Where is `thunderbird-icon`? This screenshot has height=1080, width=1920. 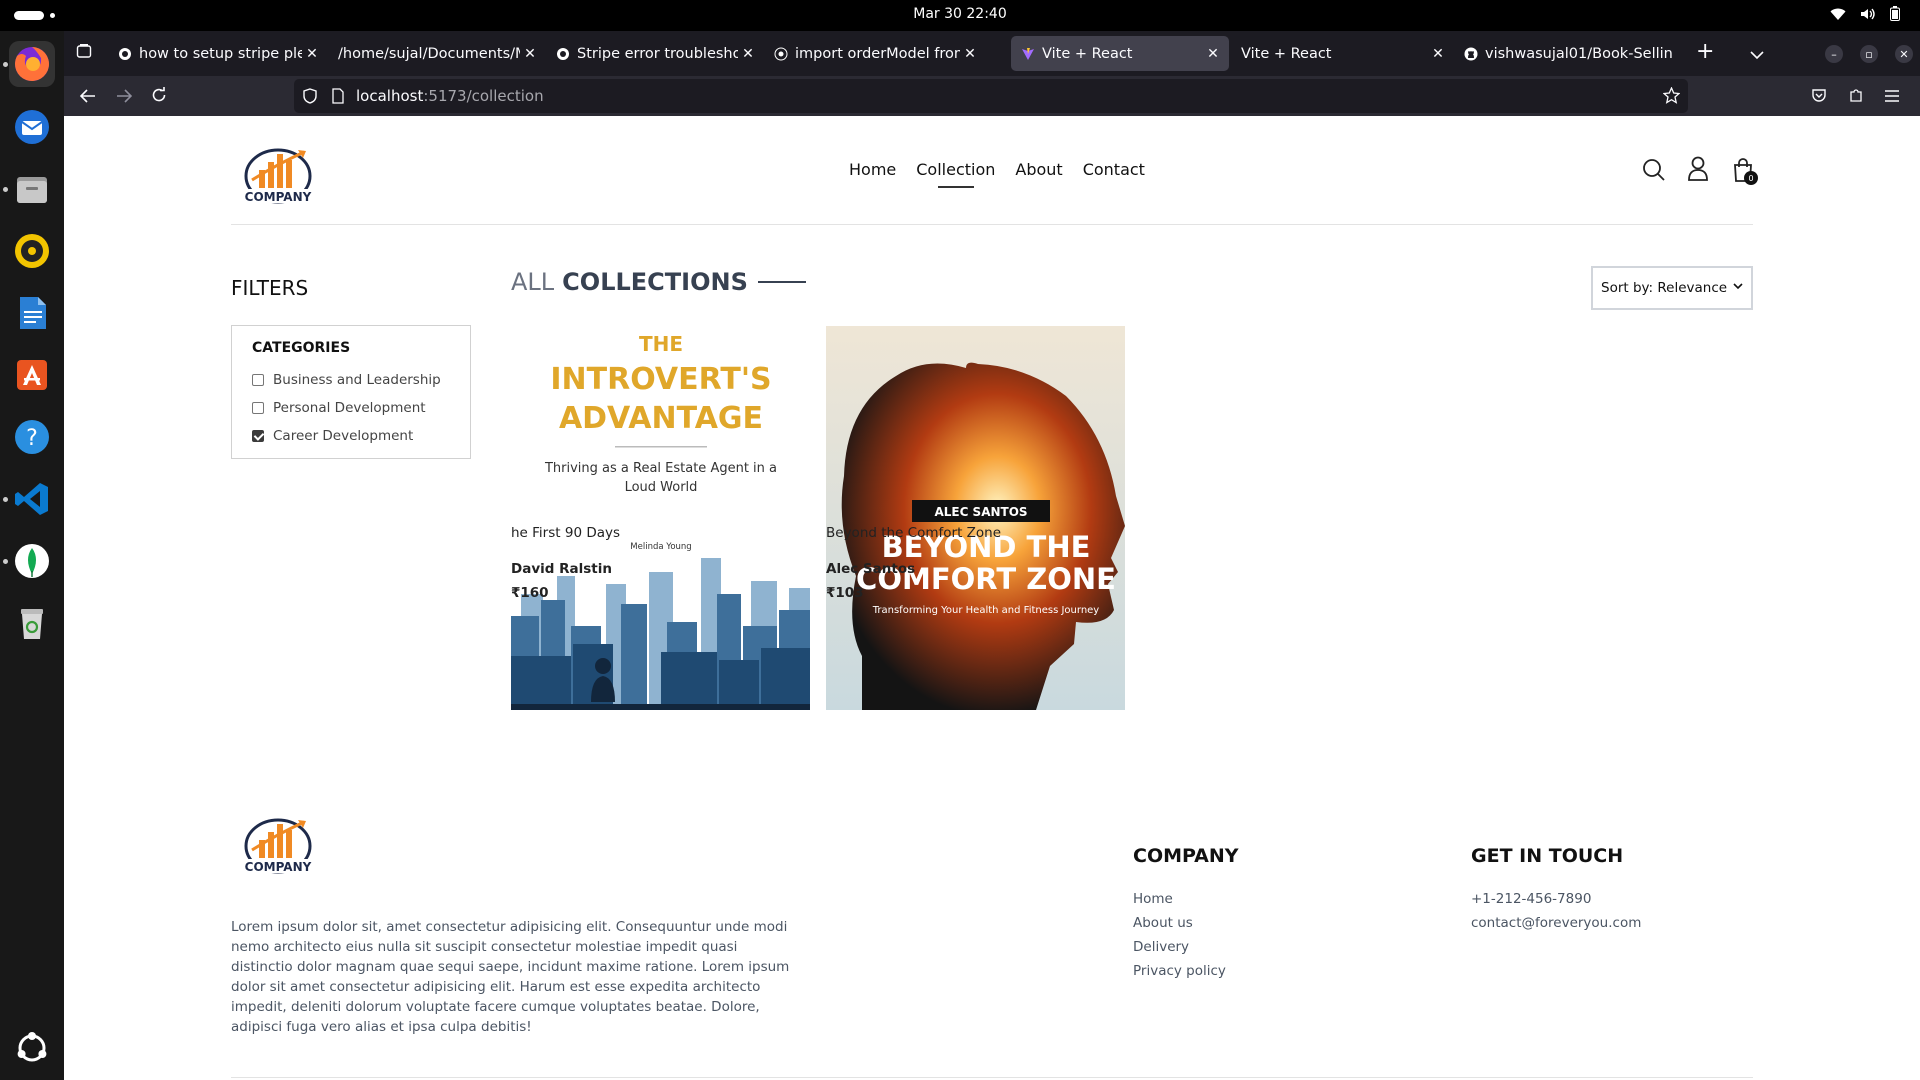 thunderbird-icon is located at coordinates (32, 127).